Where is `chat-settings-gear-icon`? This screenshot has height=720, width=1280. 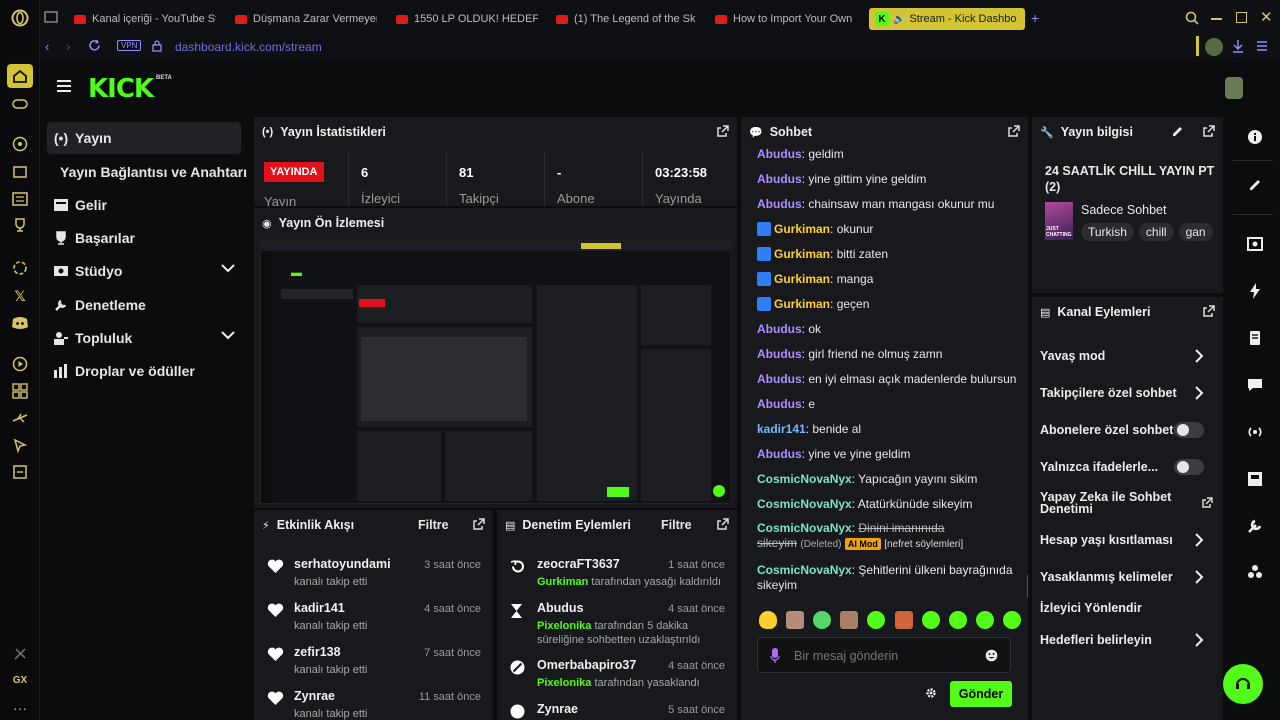
chat-settings-gear-icon is located at coordinates (931, 693).